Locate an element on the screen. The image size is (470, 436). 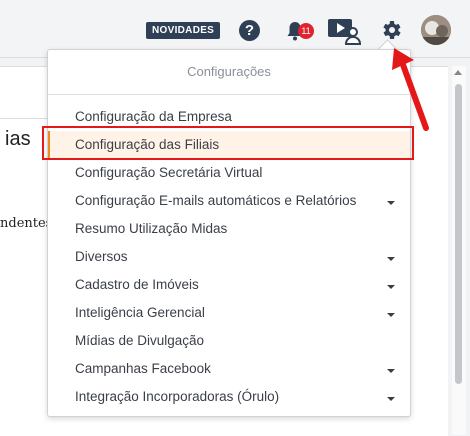
menu-item-resumo-midas: Resumo Utilização Midas is located at coordinates (229, 229).